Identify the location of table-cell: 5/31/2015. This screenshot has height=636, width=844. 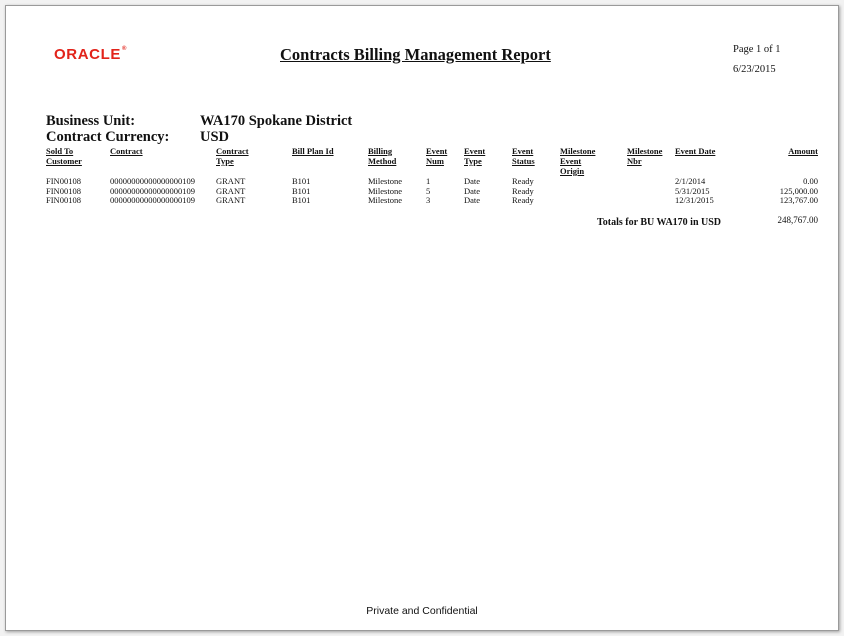
(692, 190).